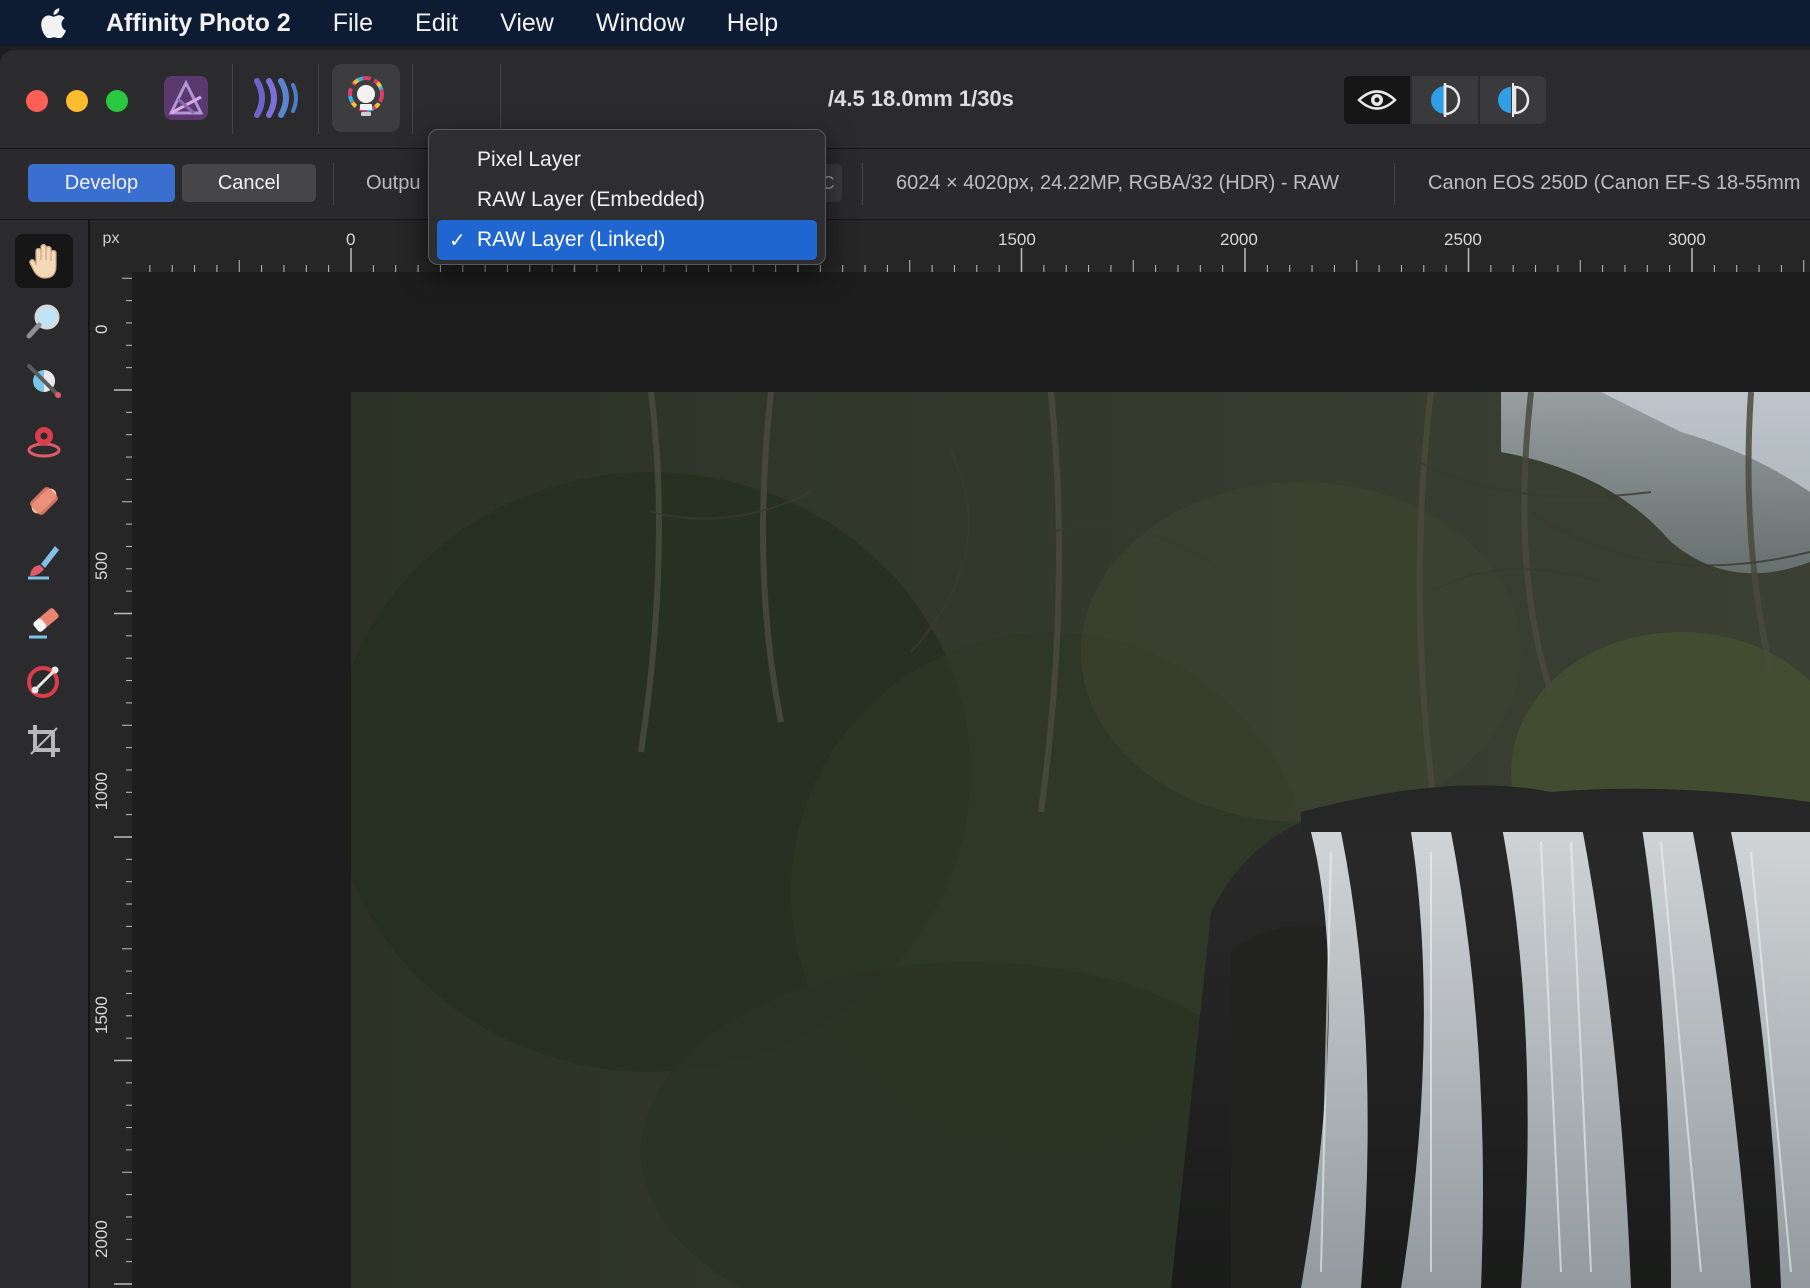  What do you see at coordinates (571, 239) in the screenshot?
I see `option-label: RAW Layer (Linked)` at bounding box center [571, 239].